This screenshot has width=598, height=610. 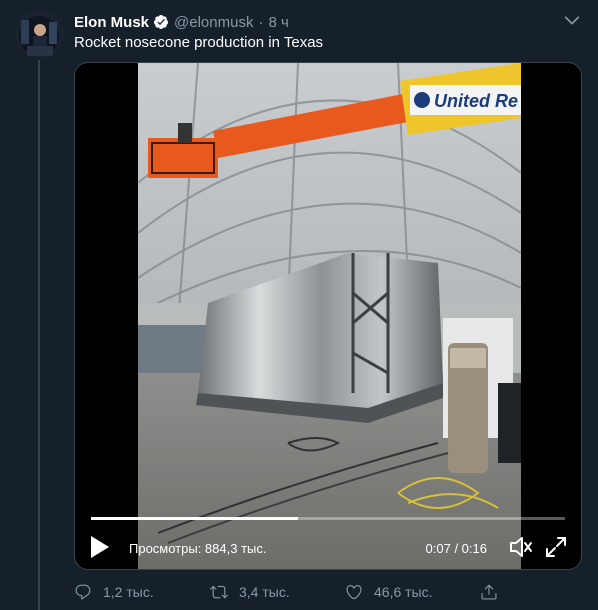 I want to click on tweet-text: Rocket nosecone production in Texas, so click(x=199, y=42).